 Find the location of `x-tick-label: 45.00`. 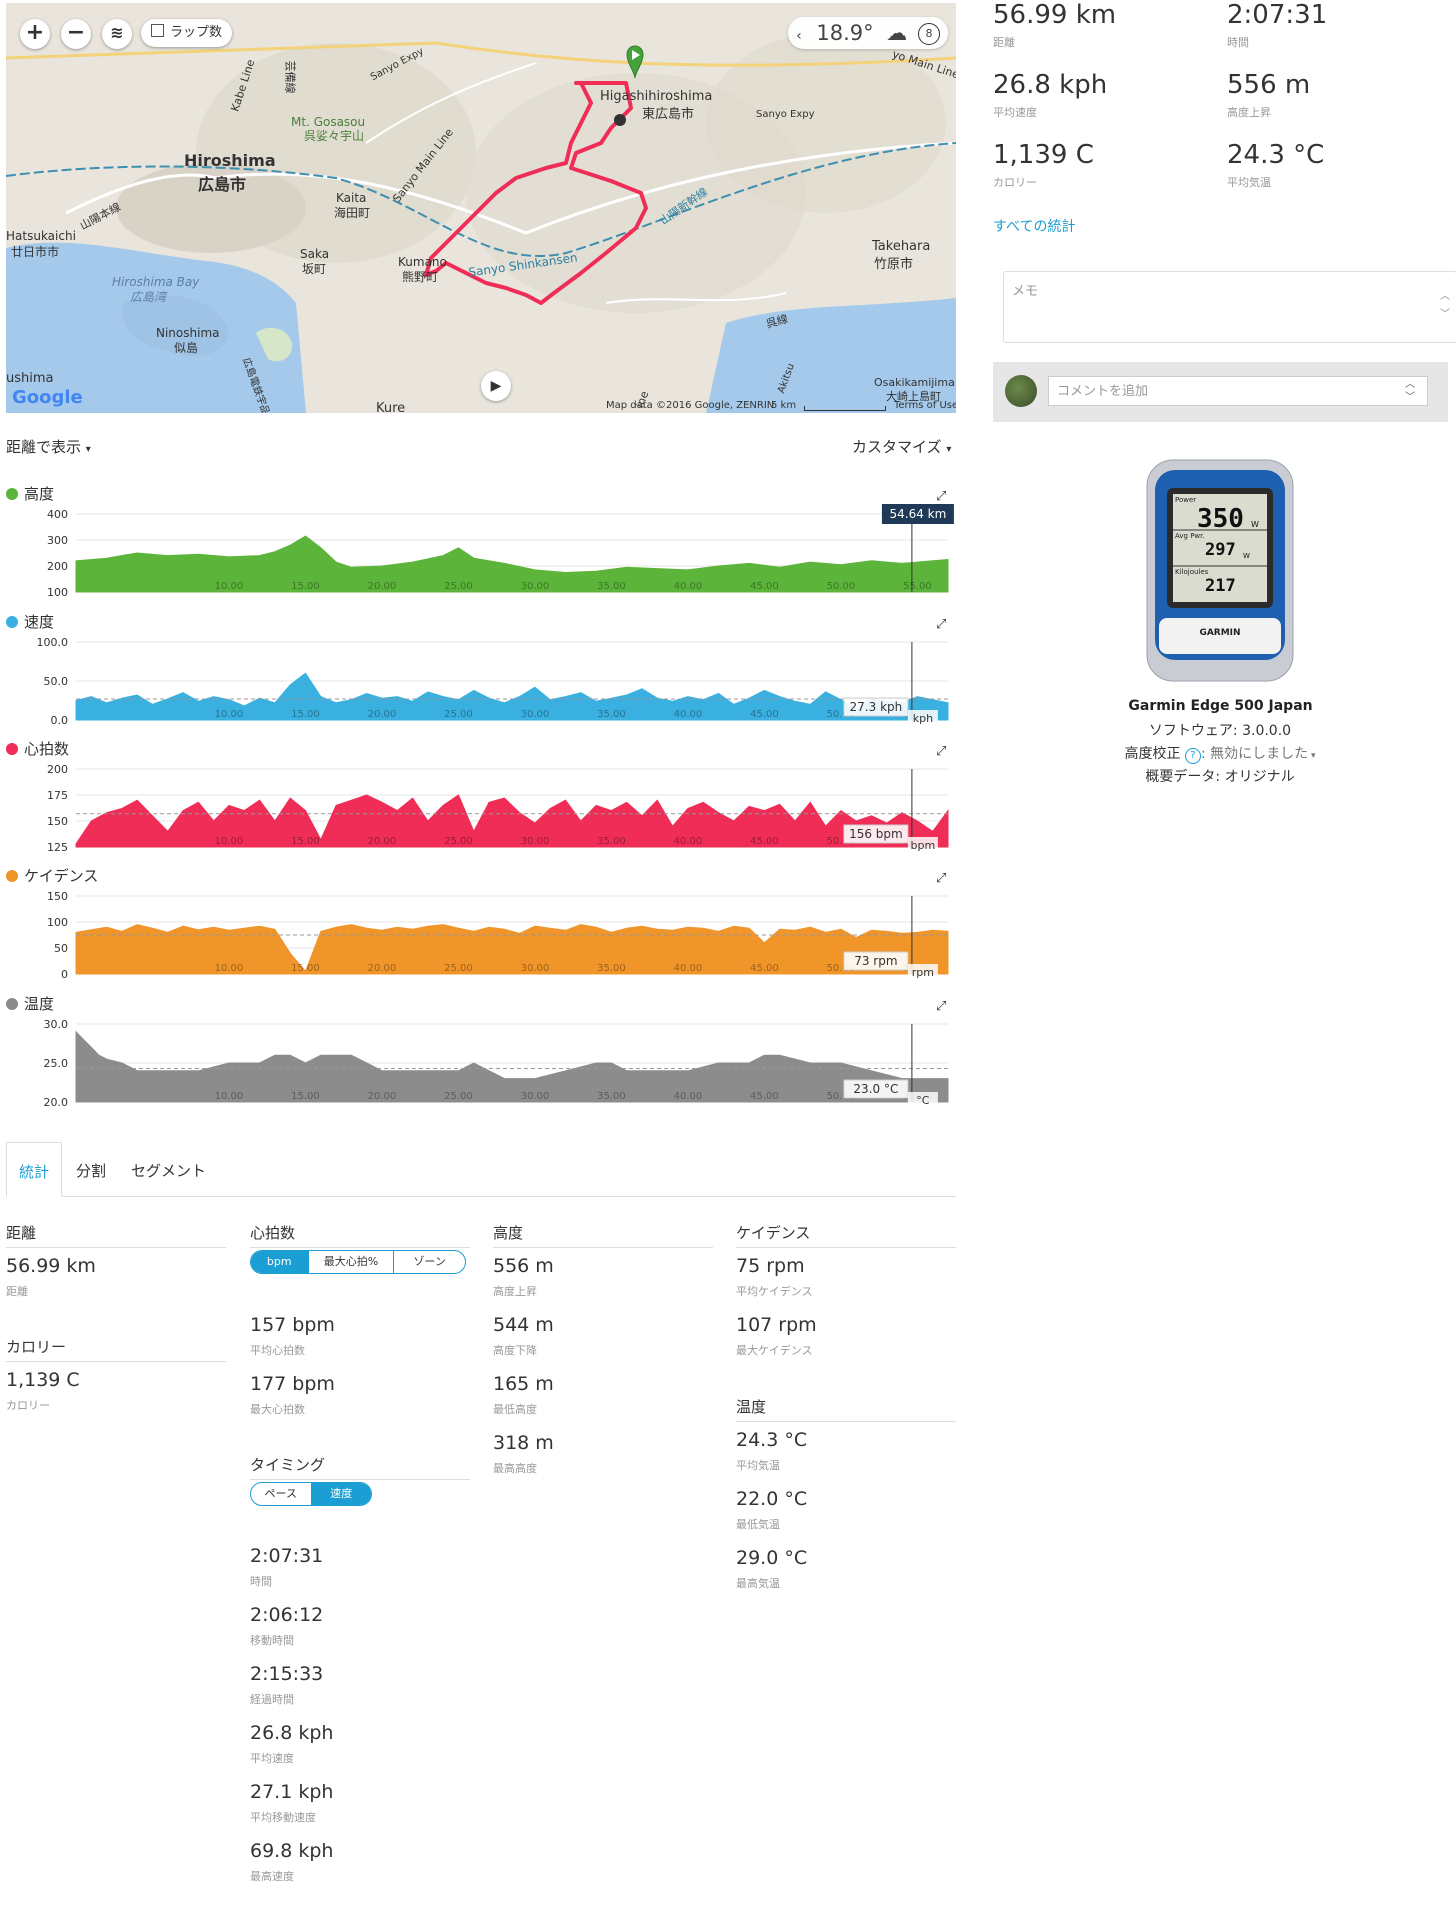

x-tick-label: 45.00 is located at coordinates (764, 714).